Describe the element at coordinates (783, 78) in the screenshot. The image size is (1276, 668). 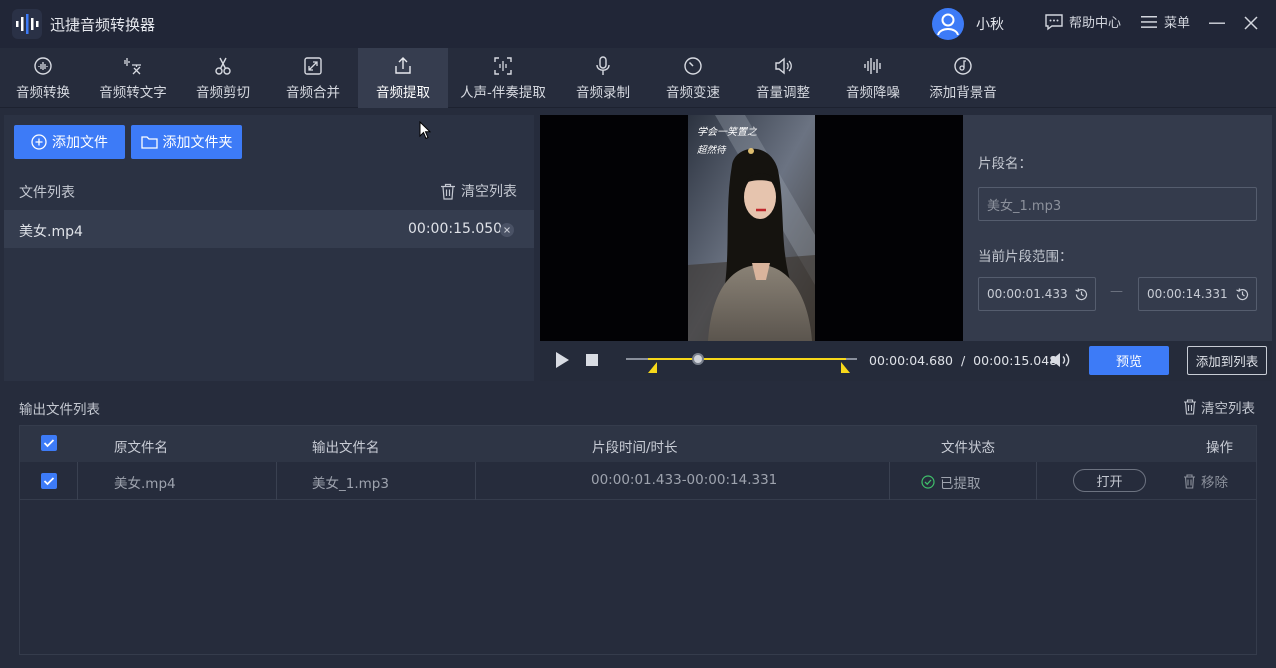
I see `tool-volume-adjust: 音量调整` at that location.